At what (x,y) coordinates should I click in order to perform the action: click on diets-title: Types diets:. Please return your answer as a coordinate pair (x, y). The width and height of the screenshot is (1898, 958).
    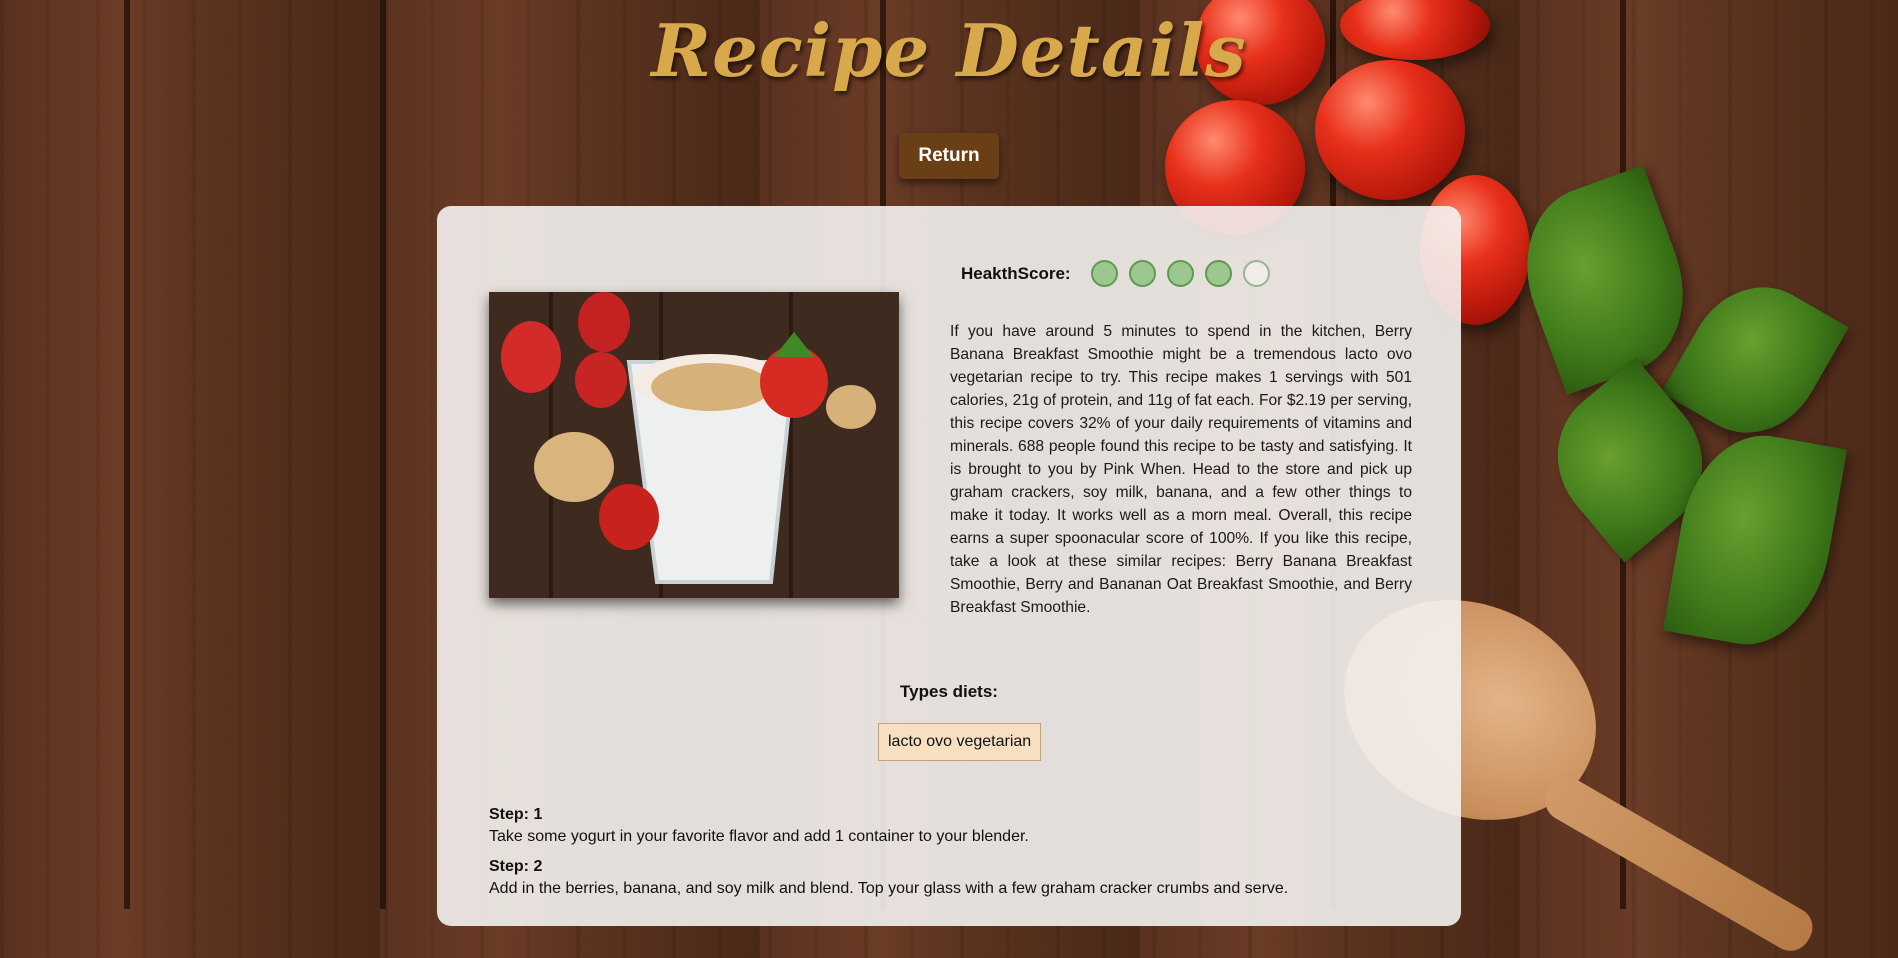
    Looking at the image, I should click on (949, 691).